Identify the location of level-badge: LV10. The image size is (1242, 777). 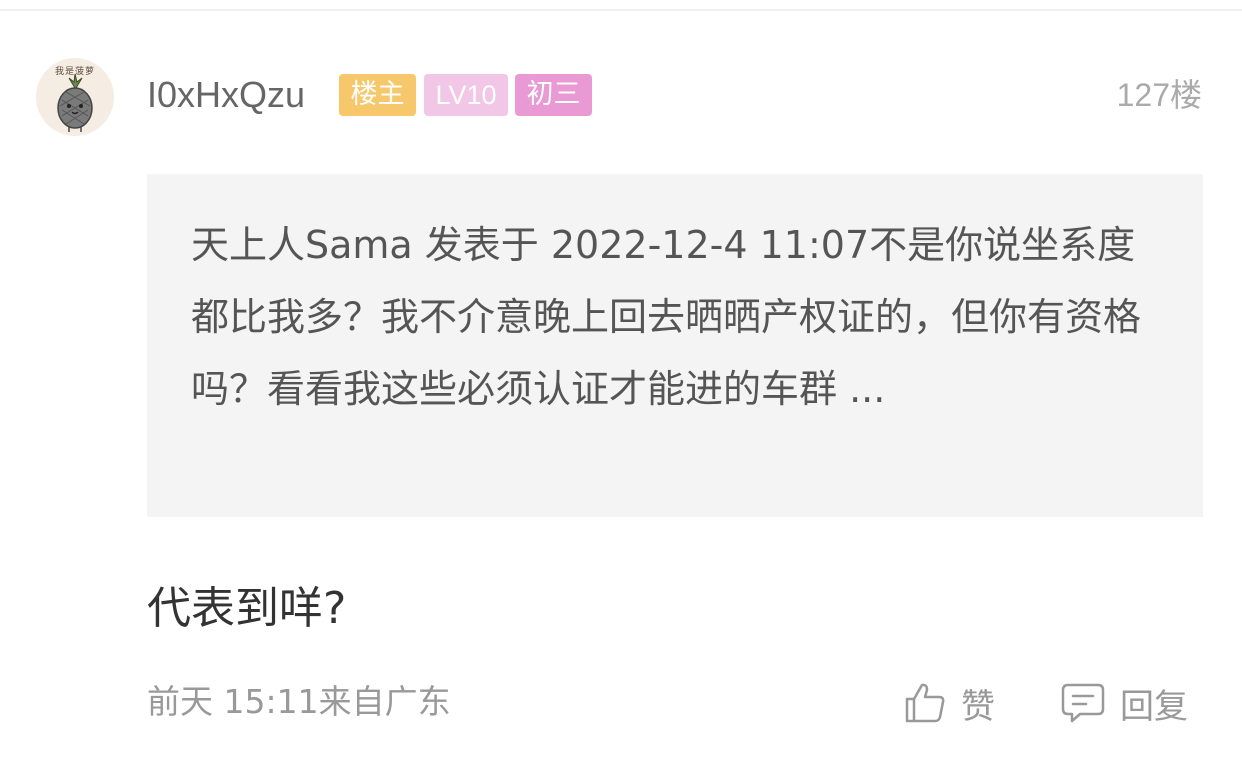
(466, 95).